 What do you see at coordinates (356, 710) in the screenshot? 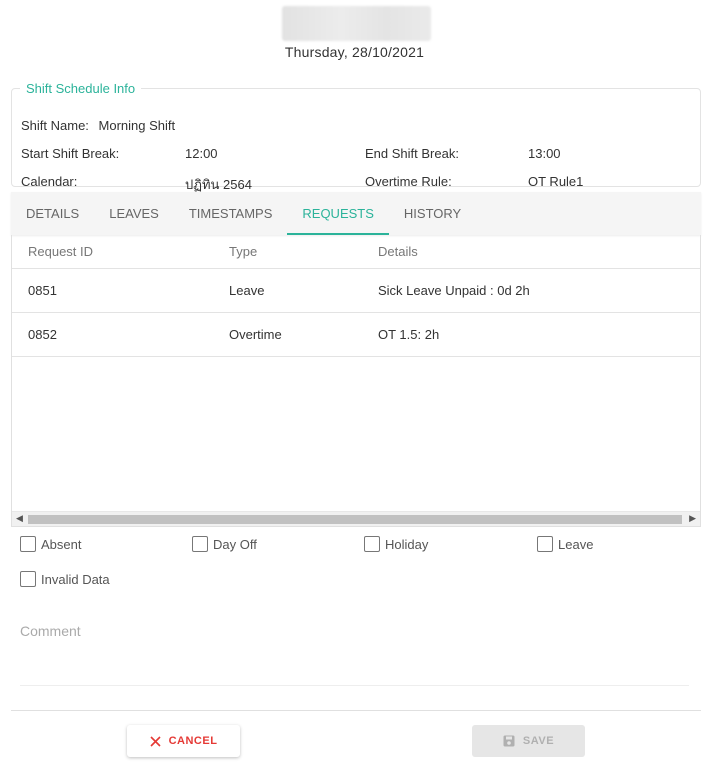
I see `footer-divider` at bounding box center [356, 710].